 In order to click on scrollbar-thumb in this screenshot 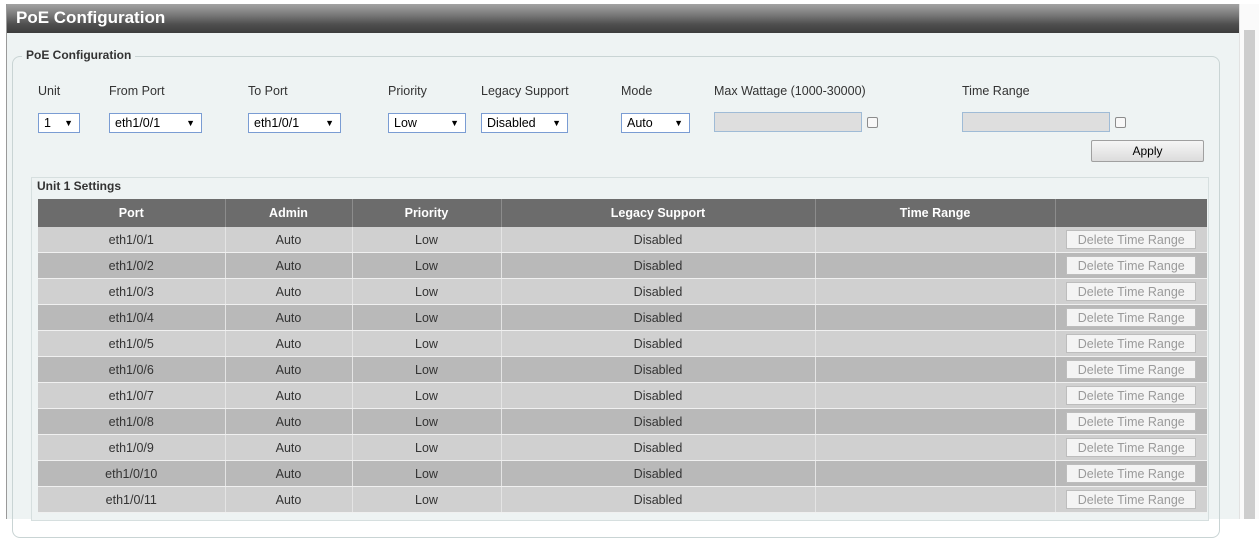, I will do `click(1249, 274)`.